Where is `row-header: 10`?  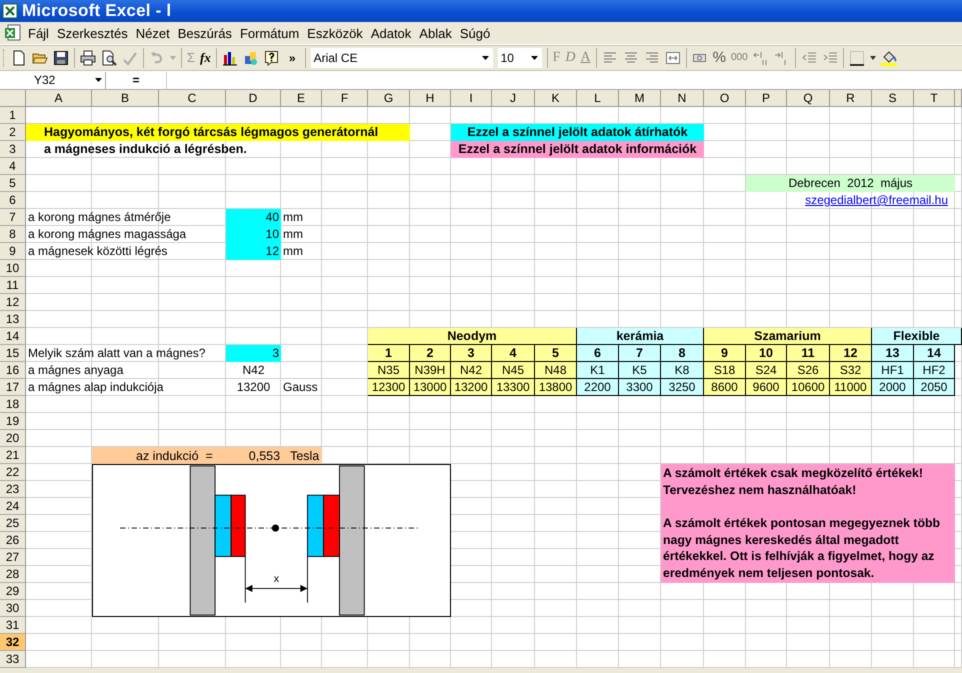 row-header: 10 is located at coordinates (13, 268).